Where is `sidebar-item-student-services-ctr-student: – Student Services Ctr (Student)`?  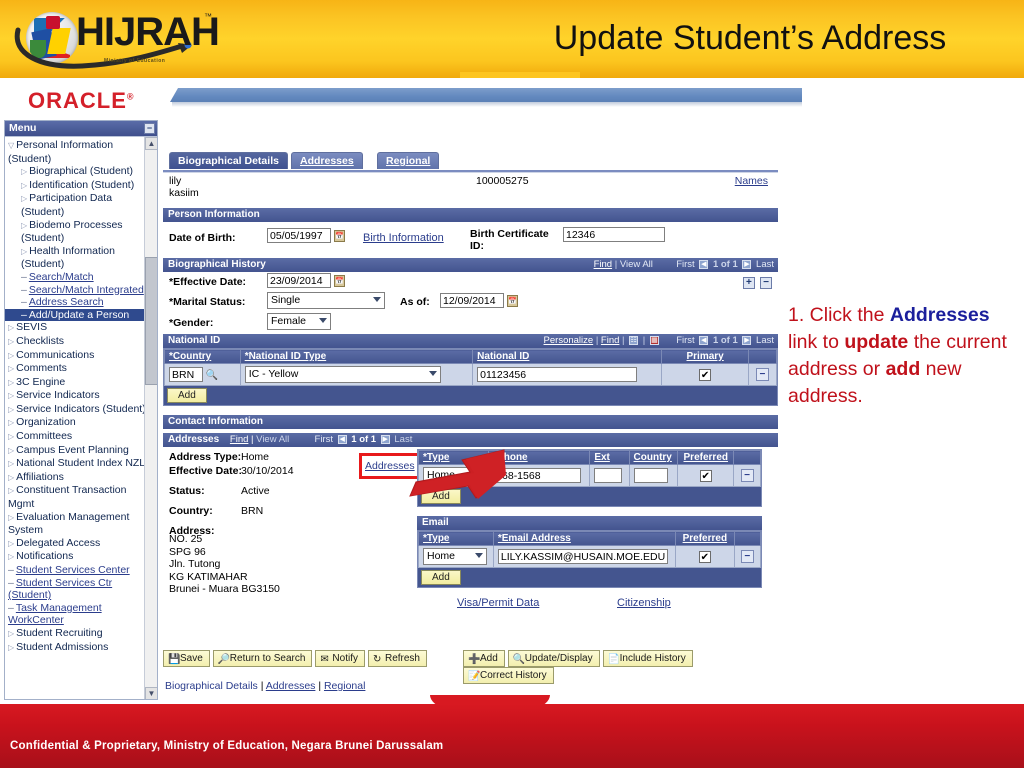
sidebar-item-student-services-ctr-student: – Student Services Ctr (Student) is located at coordinates (80, 589).